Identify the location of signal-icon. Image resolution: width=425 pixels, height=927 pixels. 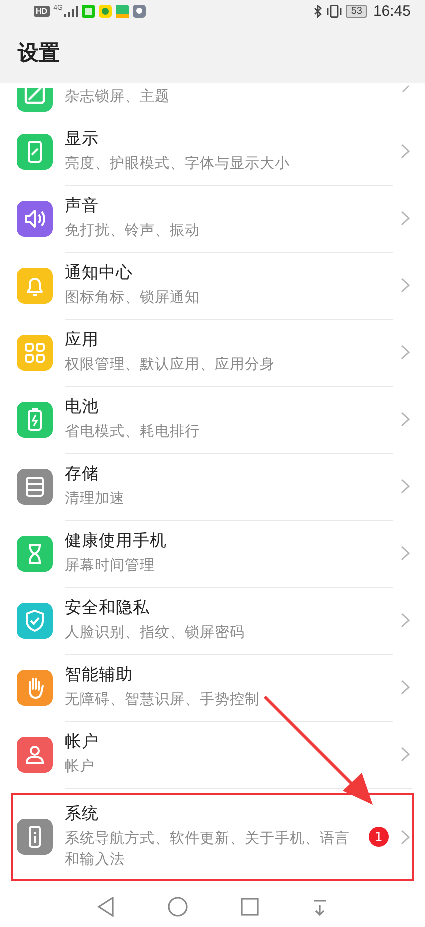
(71, 11).